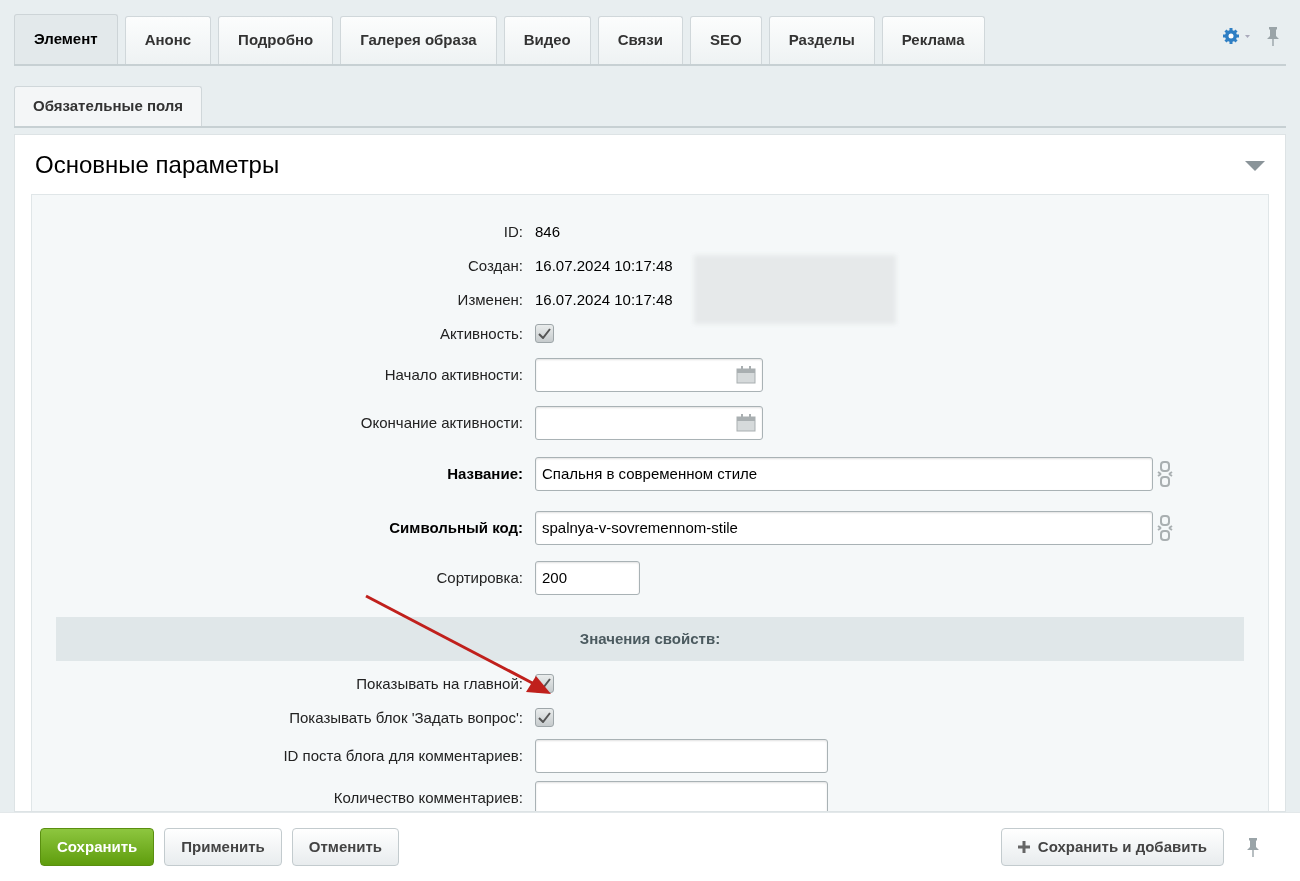 The height and width of the screenshot is (881, 1300). Describe the element at coordinates (1237, 36) in the screenshot. I see `settings-icon` at that location.